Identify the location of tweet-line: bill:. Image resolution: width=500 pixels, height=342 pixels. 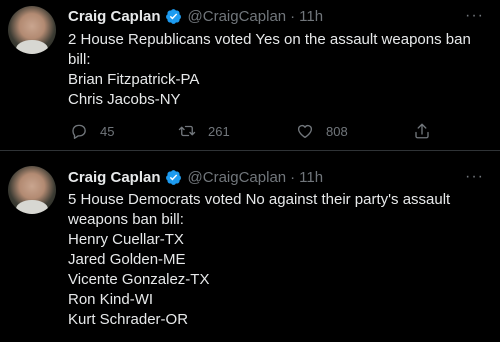
(79, 59).